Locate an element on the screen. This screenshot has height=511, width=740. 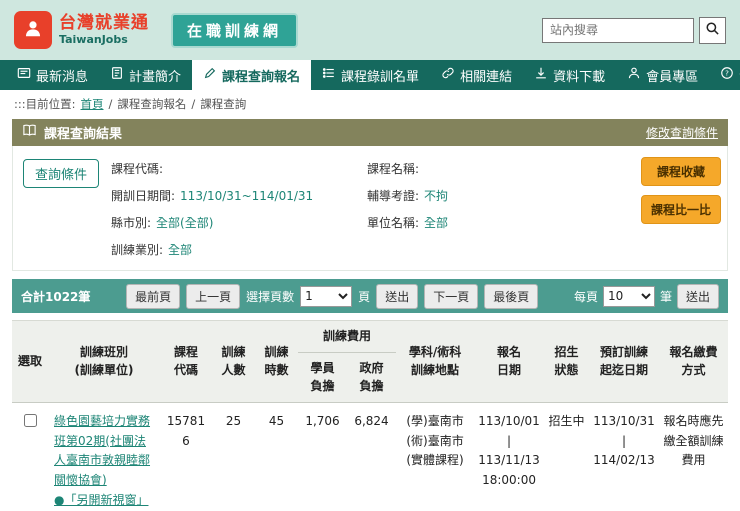
search-button is located at coordinates (712, 30).